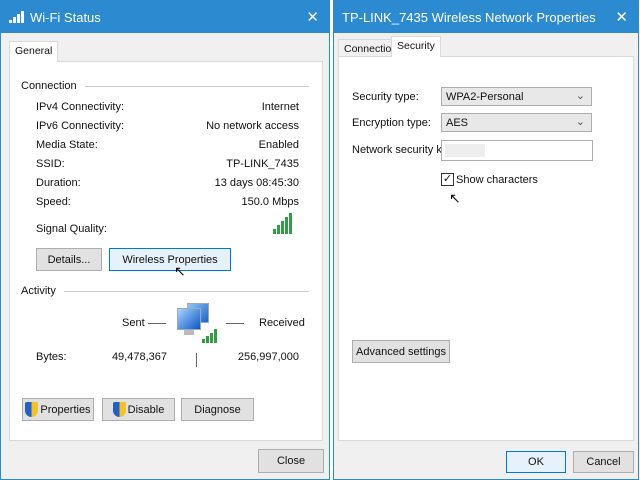 This screenshot has width=640, height=480. I want to click on disable-label: Disable, so click(146, 409).